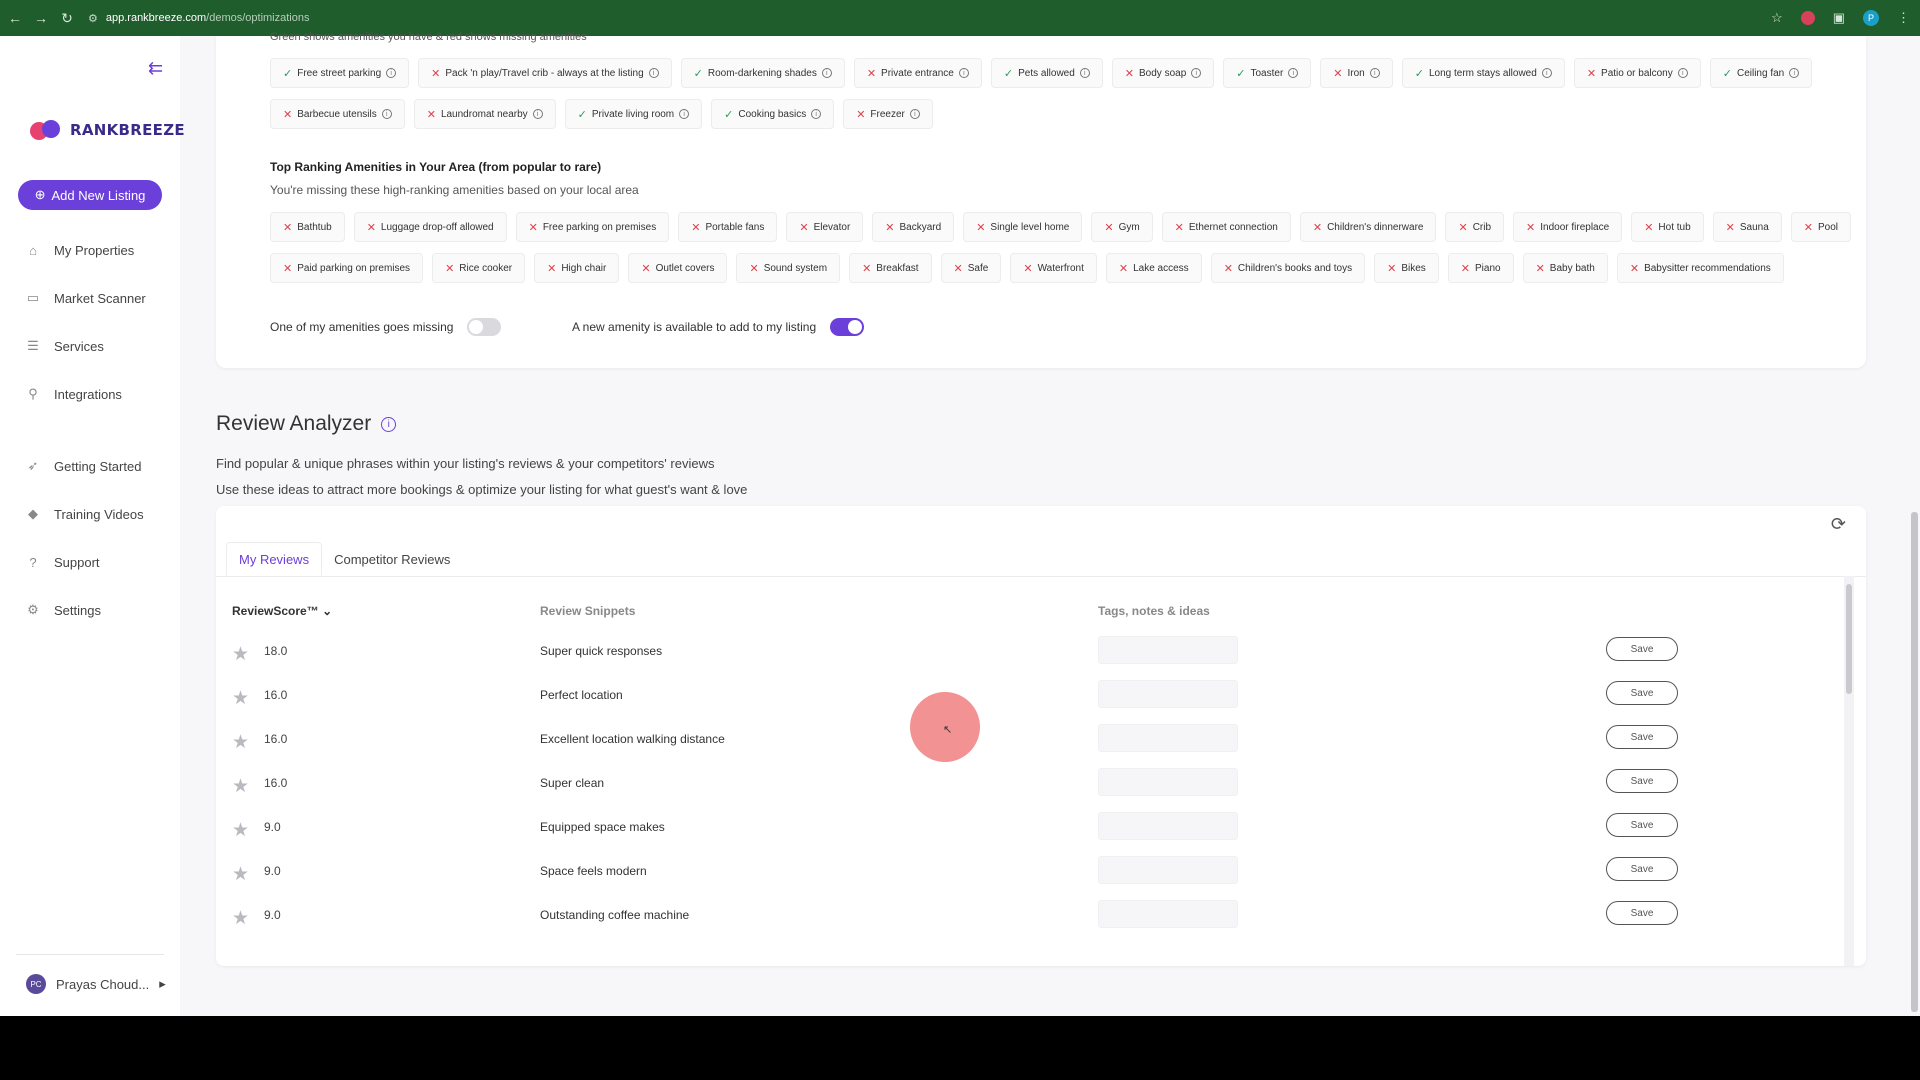 Image resolution: width=1920 pixels, height=1080 pixels. I want to click on amenity-chip: ✕ Patio or balcony i, so click(1637, 73).